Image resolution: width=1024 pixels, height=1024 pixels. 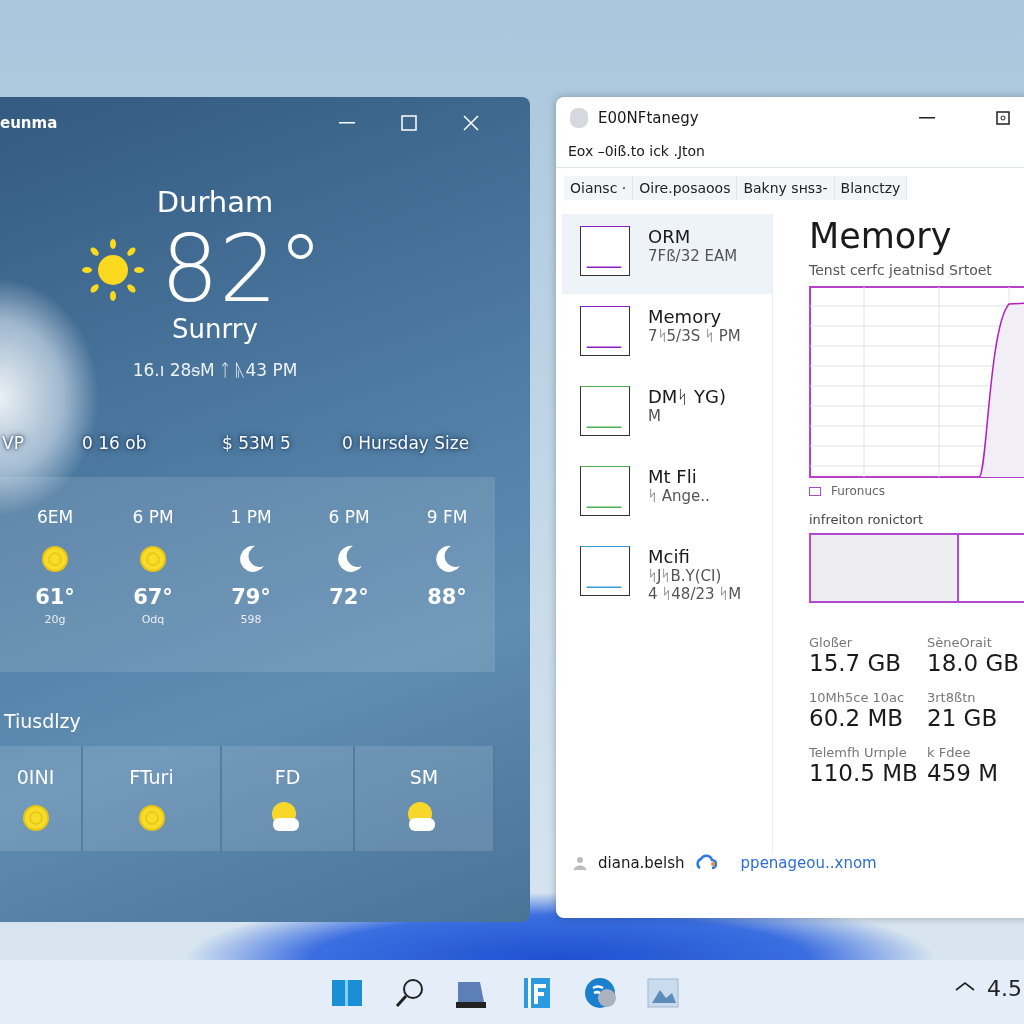 I want to click on forecast-hour: 6EM, so click(x=55, y=517).